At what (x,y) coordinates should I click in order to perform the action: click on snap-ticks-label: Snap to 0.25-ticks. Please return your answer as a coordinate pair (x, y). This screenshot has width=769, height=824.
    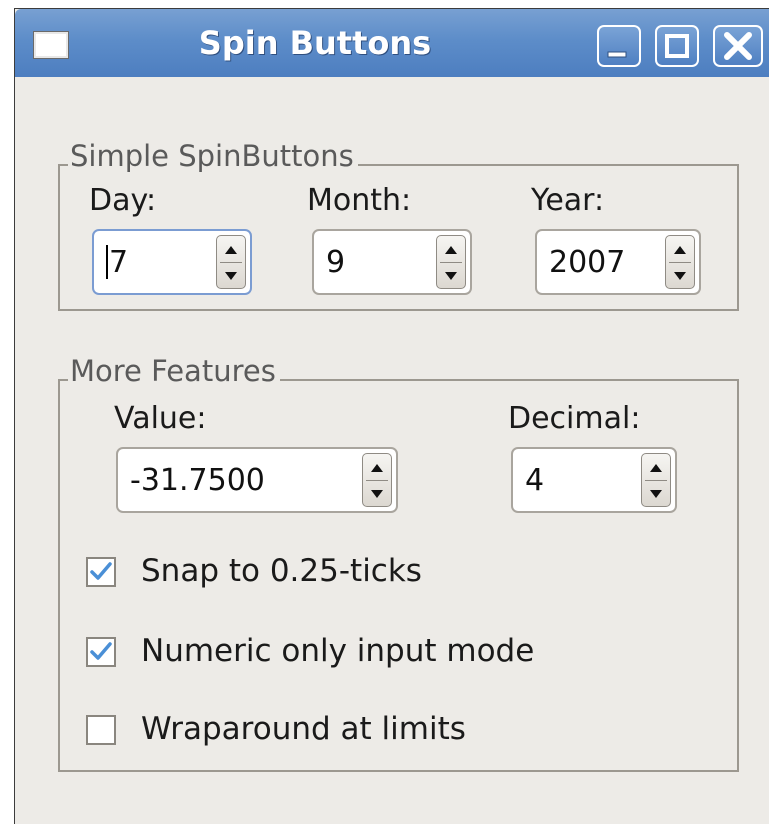
    Looking at the image, I should click on (281, 571).